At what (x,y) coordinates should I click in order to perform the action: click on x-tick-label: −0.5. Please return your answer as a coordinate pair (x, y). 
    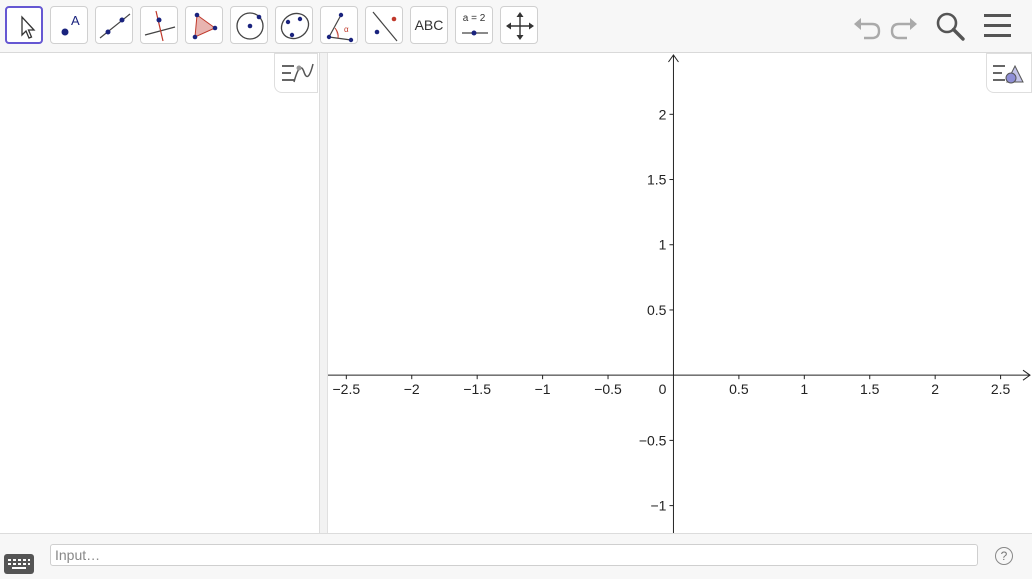
    Looking at the image, I should click on (608, 389).